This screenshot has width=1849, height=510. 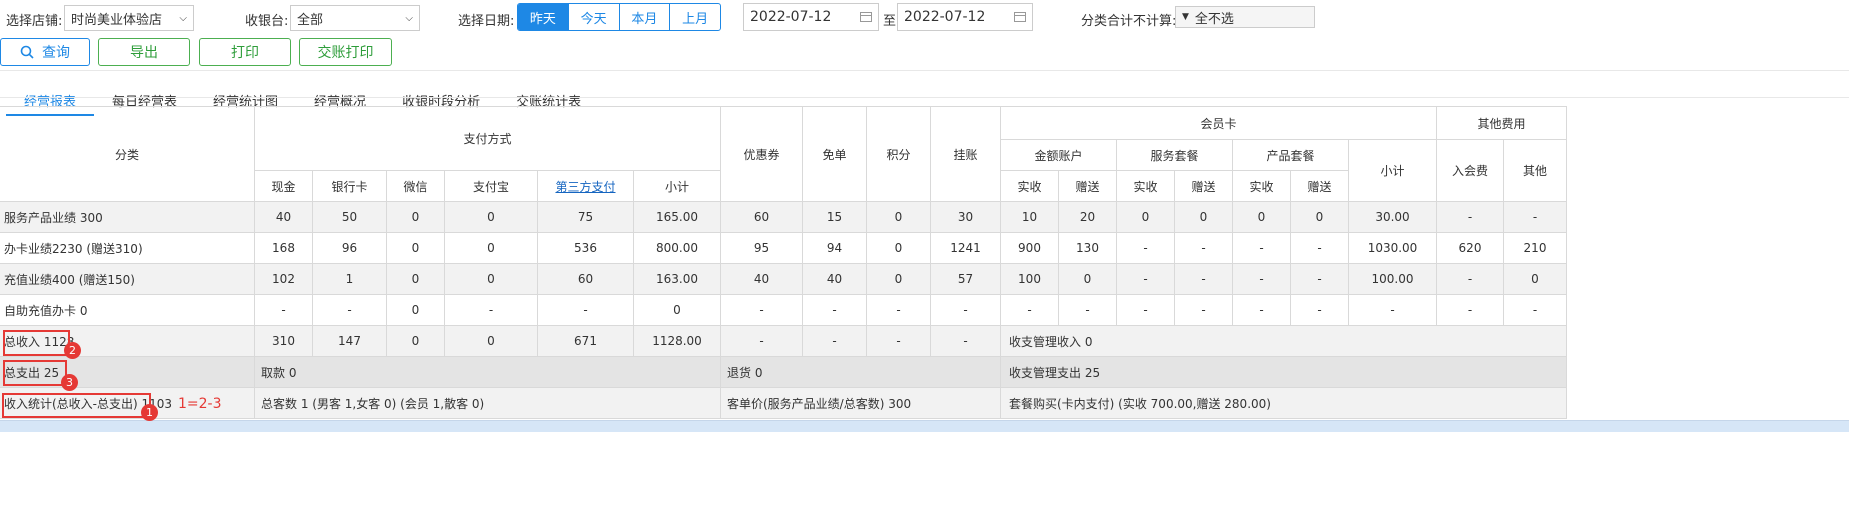 I want to click on table-cell: 536, so click(x=585, y=248).